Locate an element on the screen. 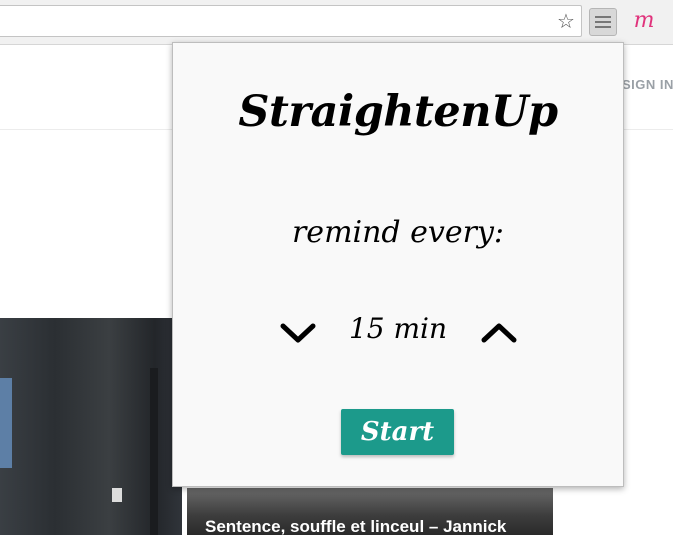  increase-interval-button is located at coordinates (499, 333).